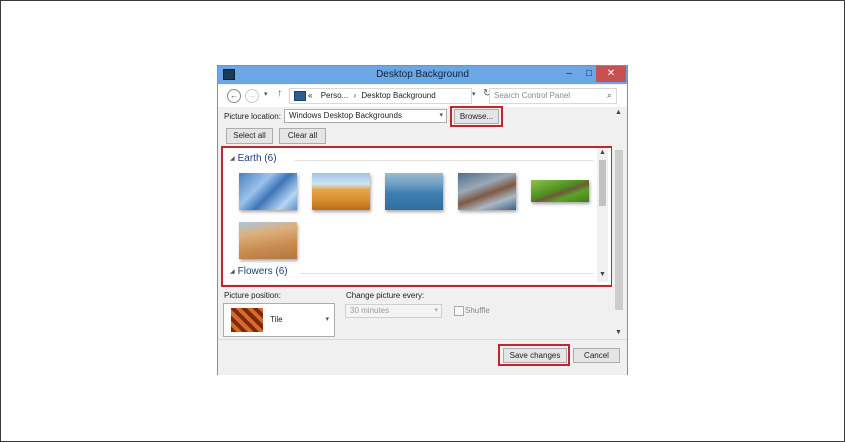 This screenshot has width=845, height=442. What do you see at coordinates (596, 355) in the screenshot?
I see `cancel-button: Cancel` at bounding box center [596, 355].